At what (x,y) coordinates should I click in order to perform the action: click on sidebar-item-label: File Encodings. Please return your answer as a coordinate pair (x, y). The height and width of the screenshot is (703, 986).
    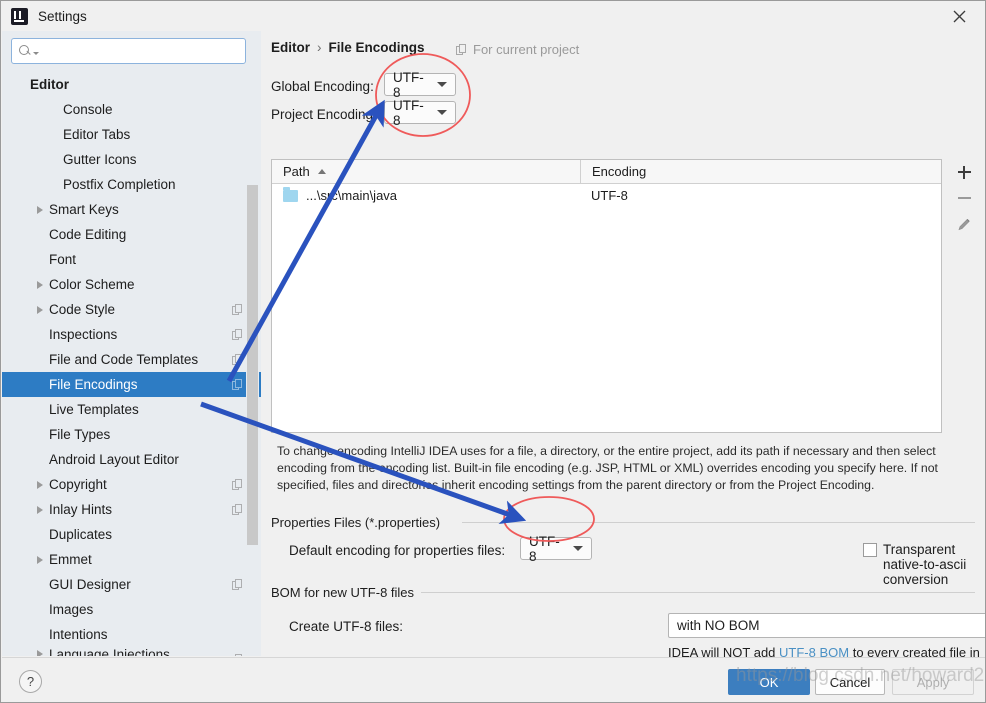
    Looking at the image, I should click on (93, 384).